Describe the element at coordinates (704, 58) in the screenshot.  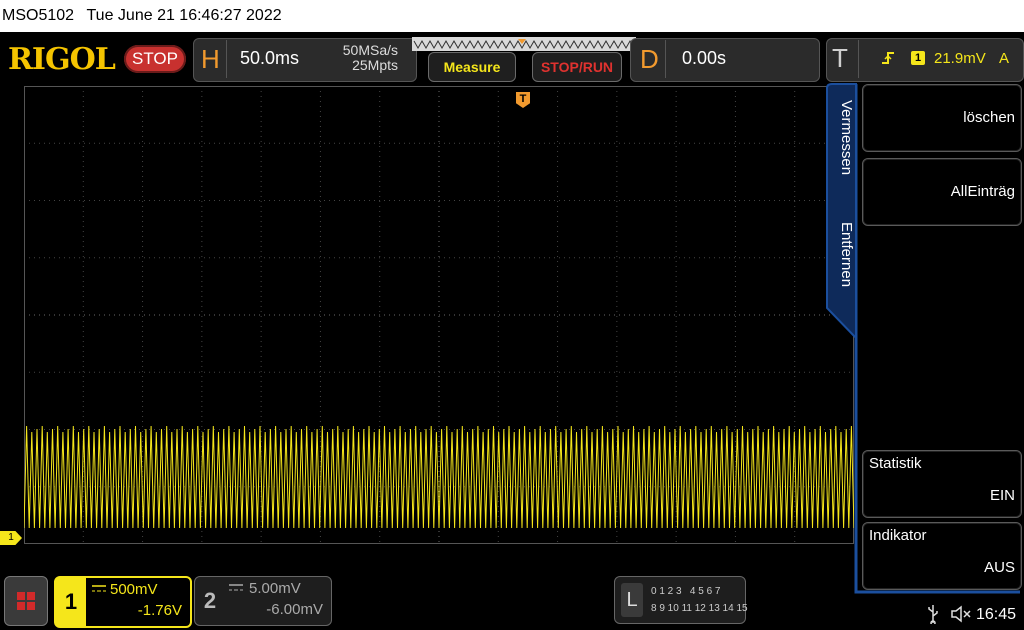
I see `delay-value: 0.00s` at that location.